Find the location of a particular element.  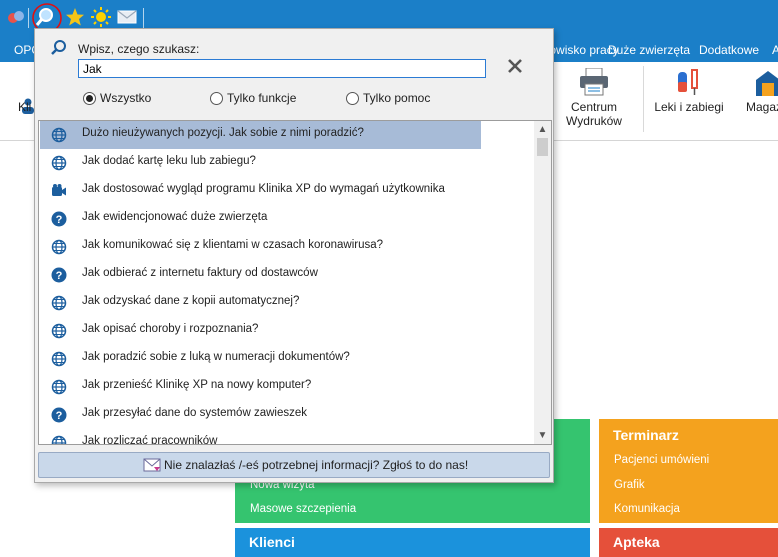

ribbon-separator is located at coordinates (643, 99).